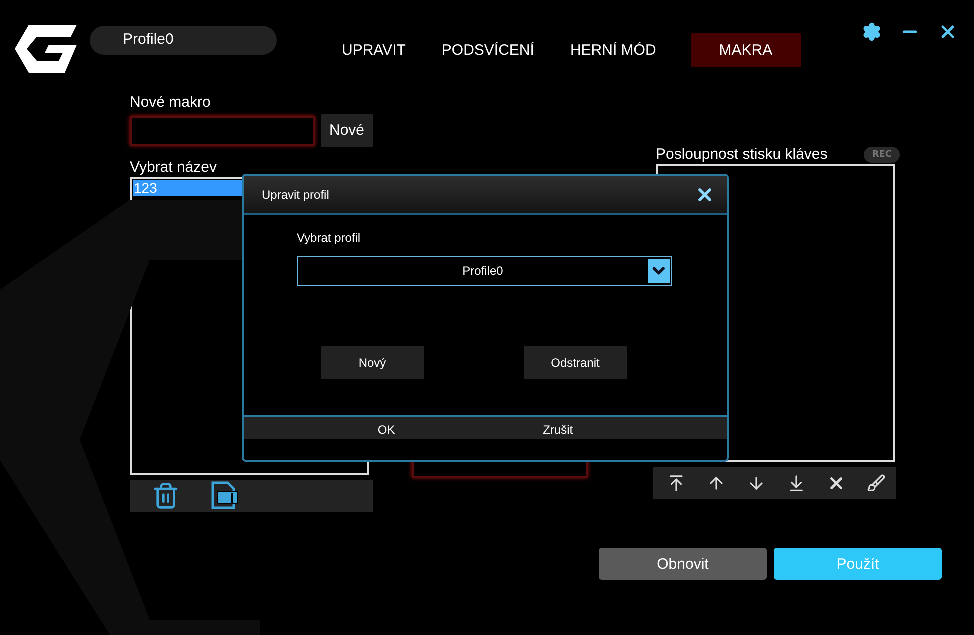 This screenshot has height=635, width=974. Describe the element at coordinates (329, 238) in the screenshot. I see `profile-select-label: Vybrat profil` at that location.